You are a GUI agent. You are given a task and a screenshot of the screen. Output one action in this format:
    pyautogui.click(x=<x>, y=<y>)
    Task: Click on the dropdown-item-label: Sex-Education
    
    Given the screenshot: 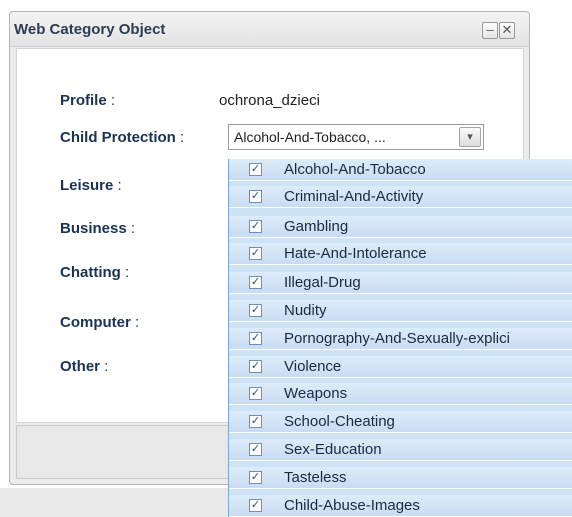 What is the action you would take?
    pyautogui.click(x=333, y=449)
    